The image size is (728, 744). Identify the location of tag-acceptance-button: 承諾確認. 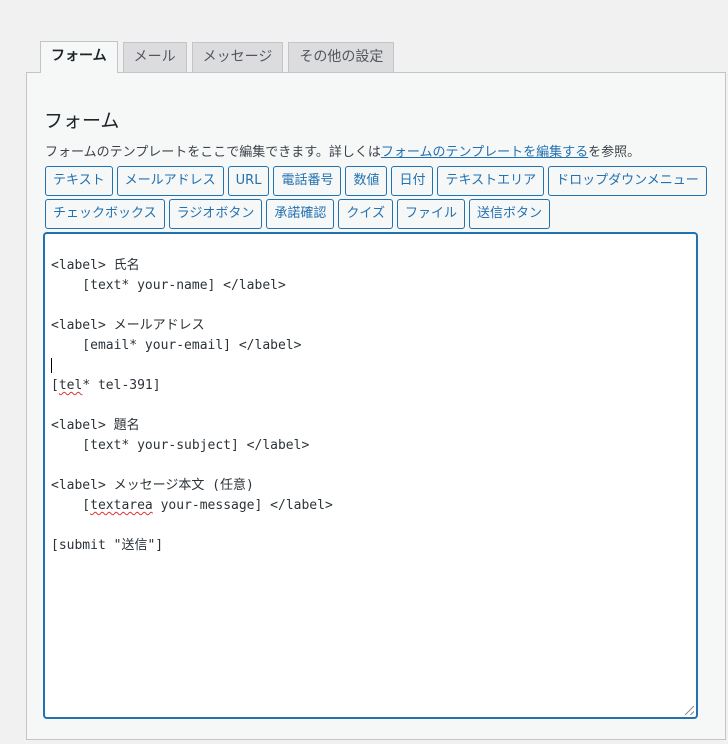
(300, 214).